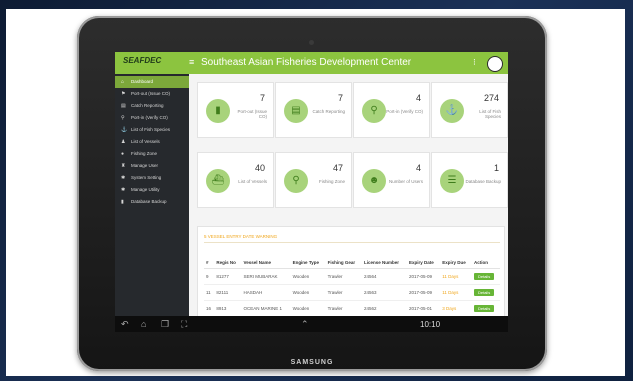  I want to click on settings-icon: ✱, so click(123, 178).